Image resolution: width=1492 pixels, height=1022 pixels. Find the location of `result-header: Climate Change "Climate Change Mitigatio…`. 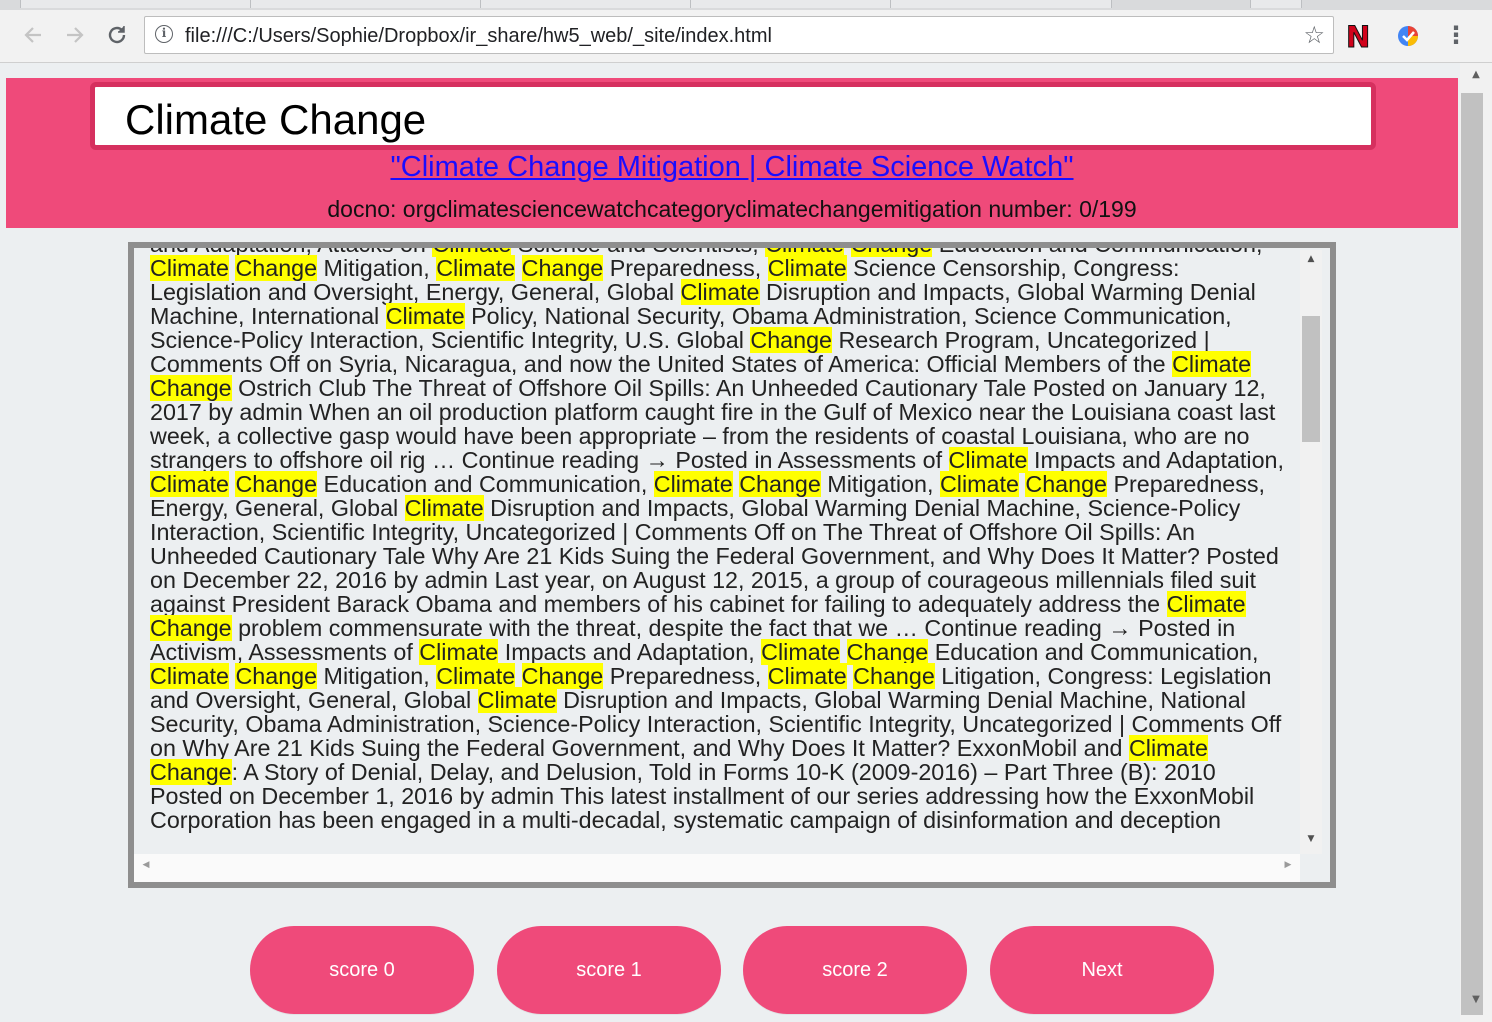

result-header: Climate Change "Climate Change Mitigatio… is located at coordinates (732, 153).